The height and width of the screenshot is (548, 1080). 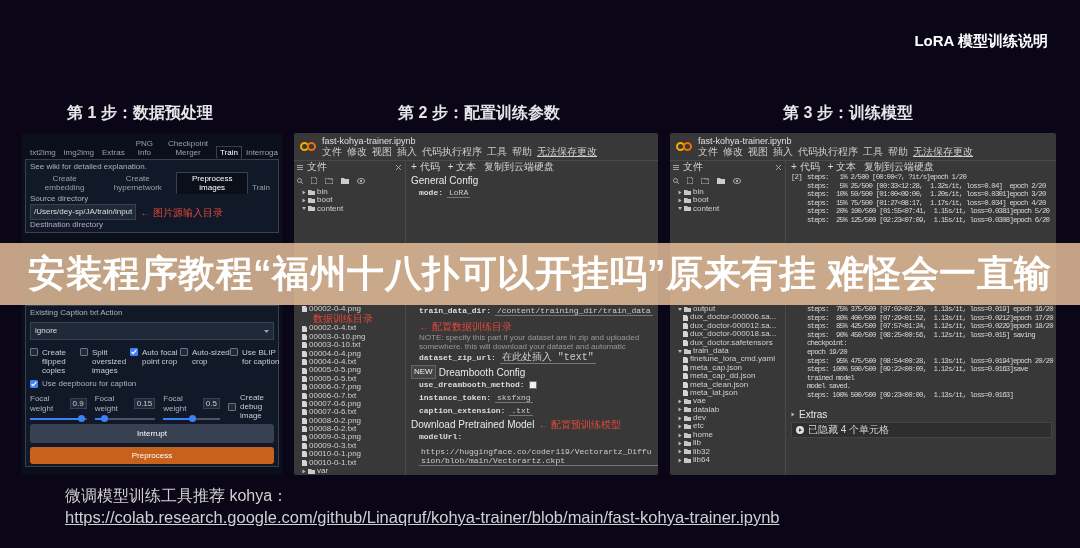 I want to click on tab: Extras, so click(x=113, y=152).